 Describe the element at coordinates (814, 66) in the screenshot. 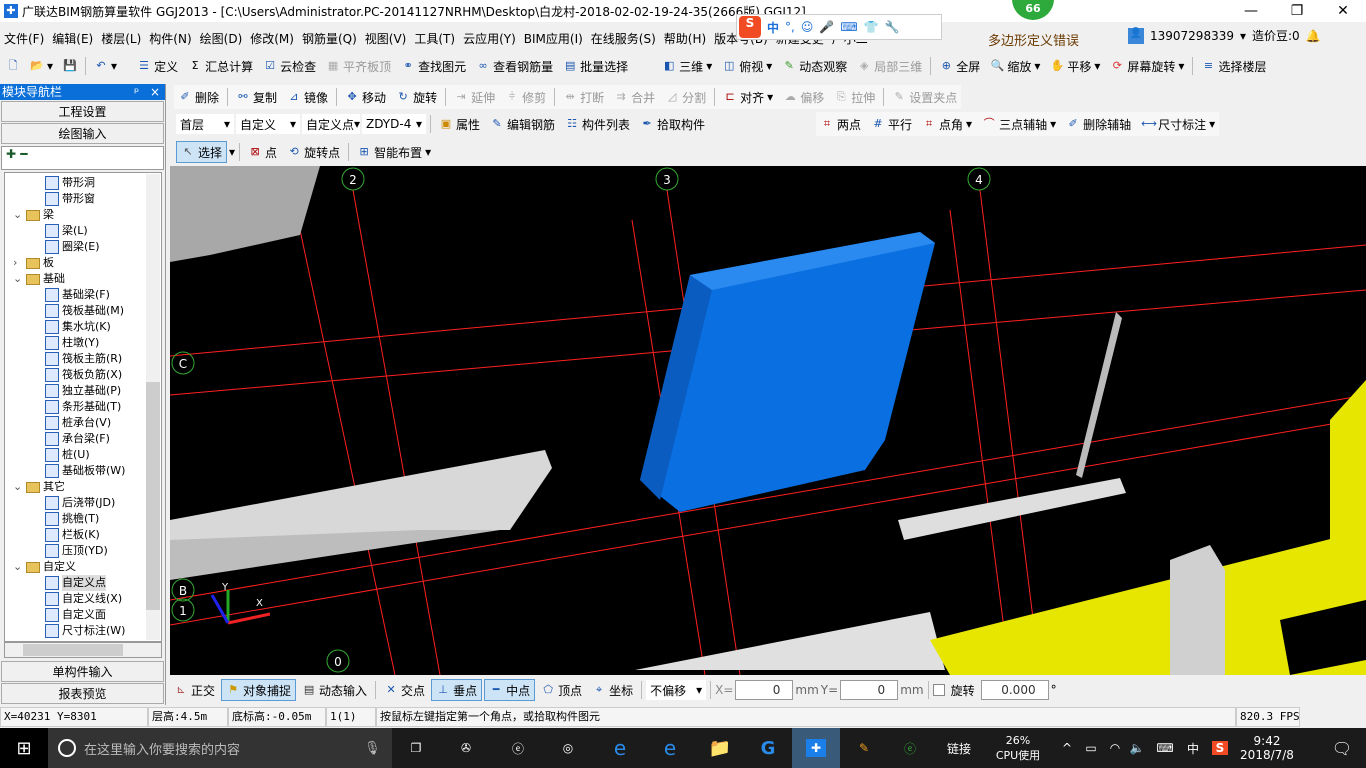

I see `orbit-button: ✎ 动态观察` at that location.